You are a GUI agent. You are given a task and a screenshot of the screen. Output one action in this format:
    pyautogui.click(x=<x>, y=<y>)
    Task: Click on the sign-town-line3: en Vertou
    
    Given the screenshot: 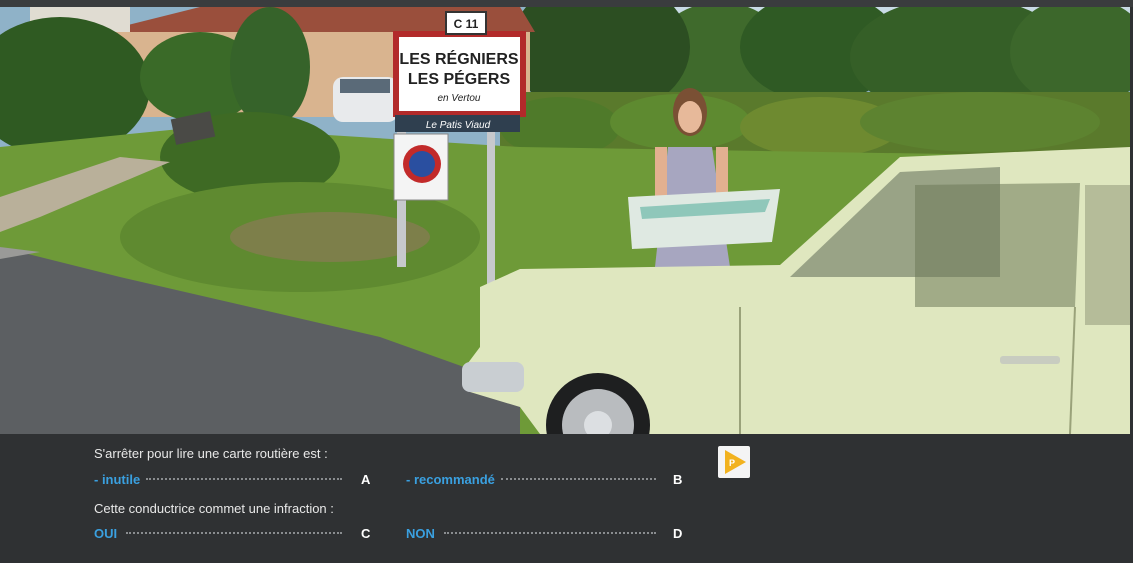 What is the action you would take?
    pyautogui.click(x=459, y=98)
    